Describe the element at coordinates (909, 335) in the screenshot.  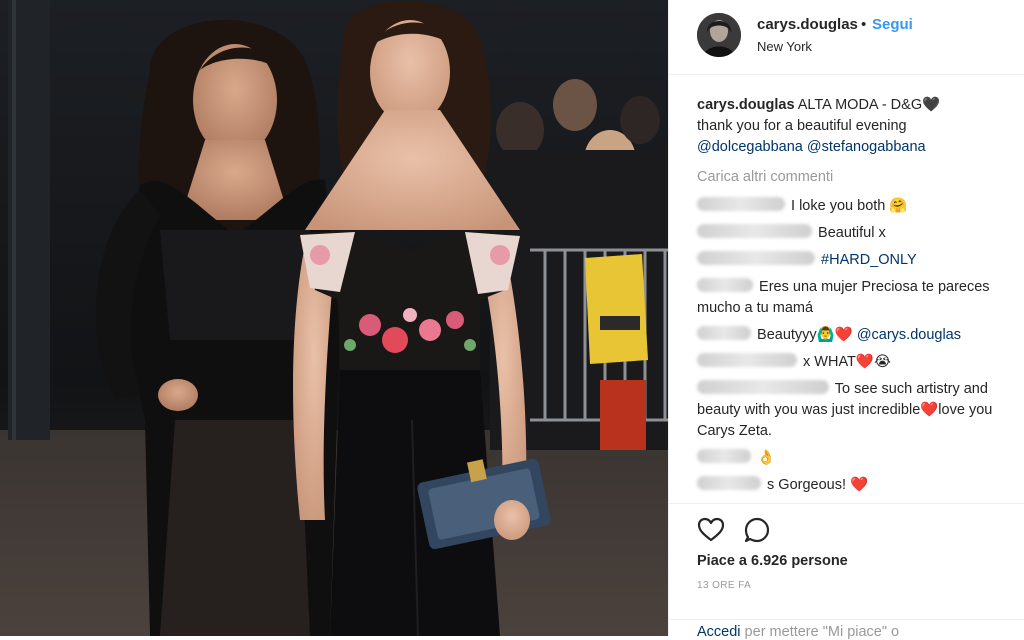
I see `comment-mention: @carys.douglas` at that location.